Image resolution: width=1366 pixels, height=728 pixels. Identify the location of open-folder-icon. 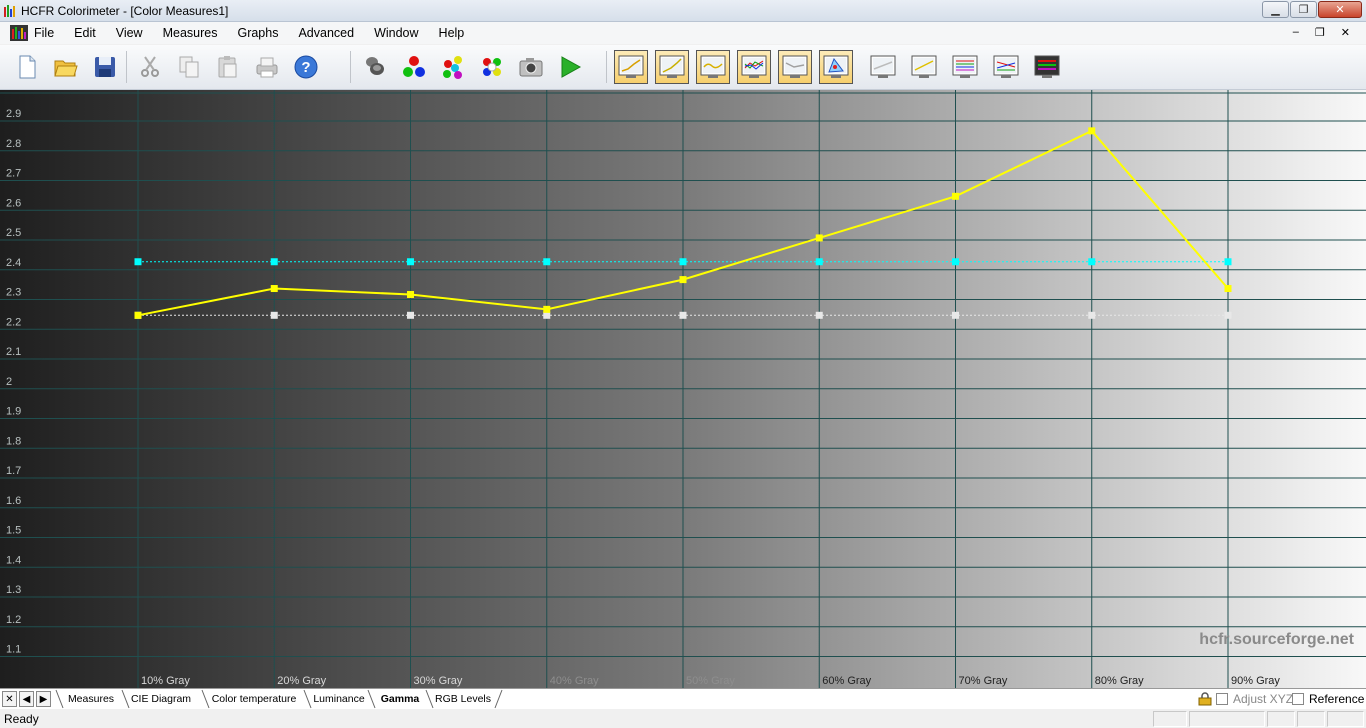
(66, 67).